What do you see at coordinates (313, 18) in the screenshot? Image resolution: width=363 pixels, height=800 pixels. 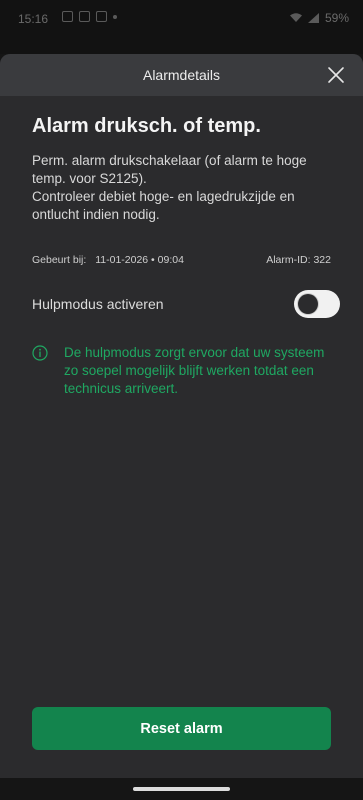 I see `signal-bars-icon` at bounding box center [313, 18].